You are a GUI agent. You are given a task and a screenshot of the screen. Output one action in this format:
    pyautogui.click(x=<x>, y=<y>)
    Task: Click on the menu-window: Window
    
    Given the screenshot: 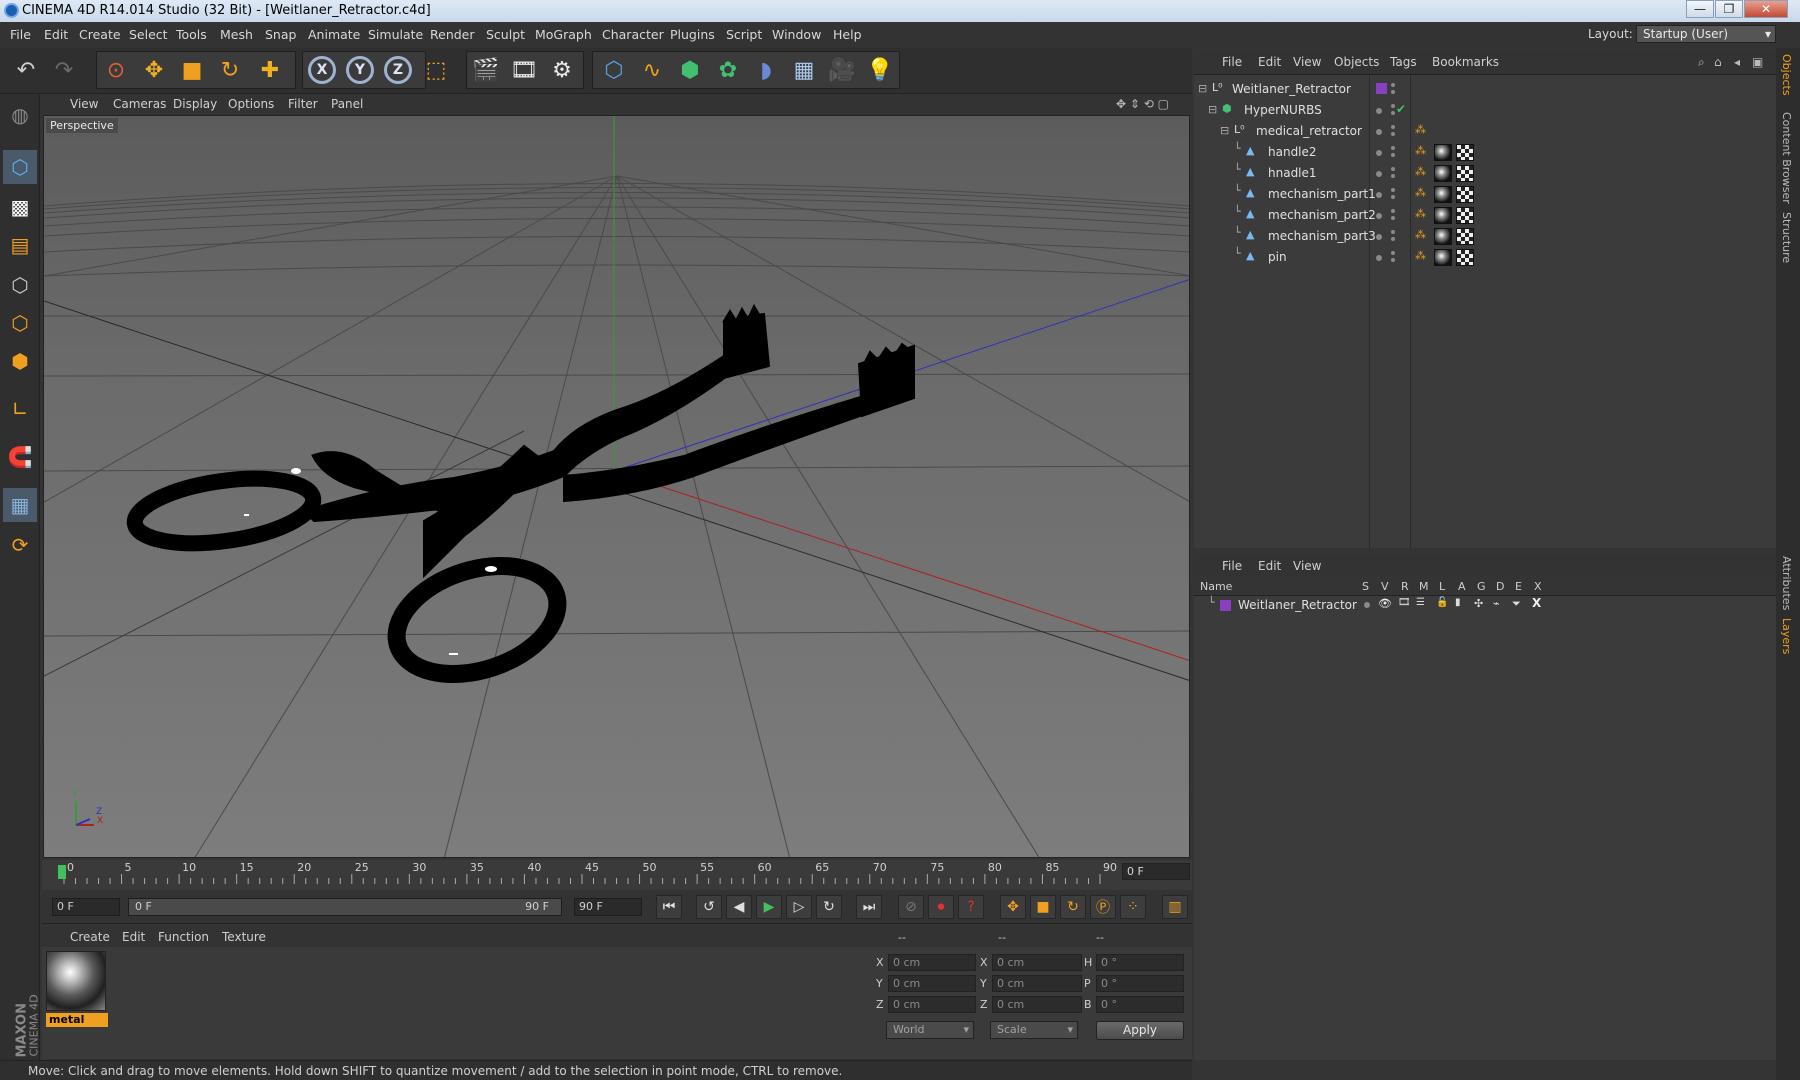 What is the action you would take?
    pyautogui.click(x=796, y=34)
    